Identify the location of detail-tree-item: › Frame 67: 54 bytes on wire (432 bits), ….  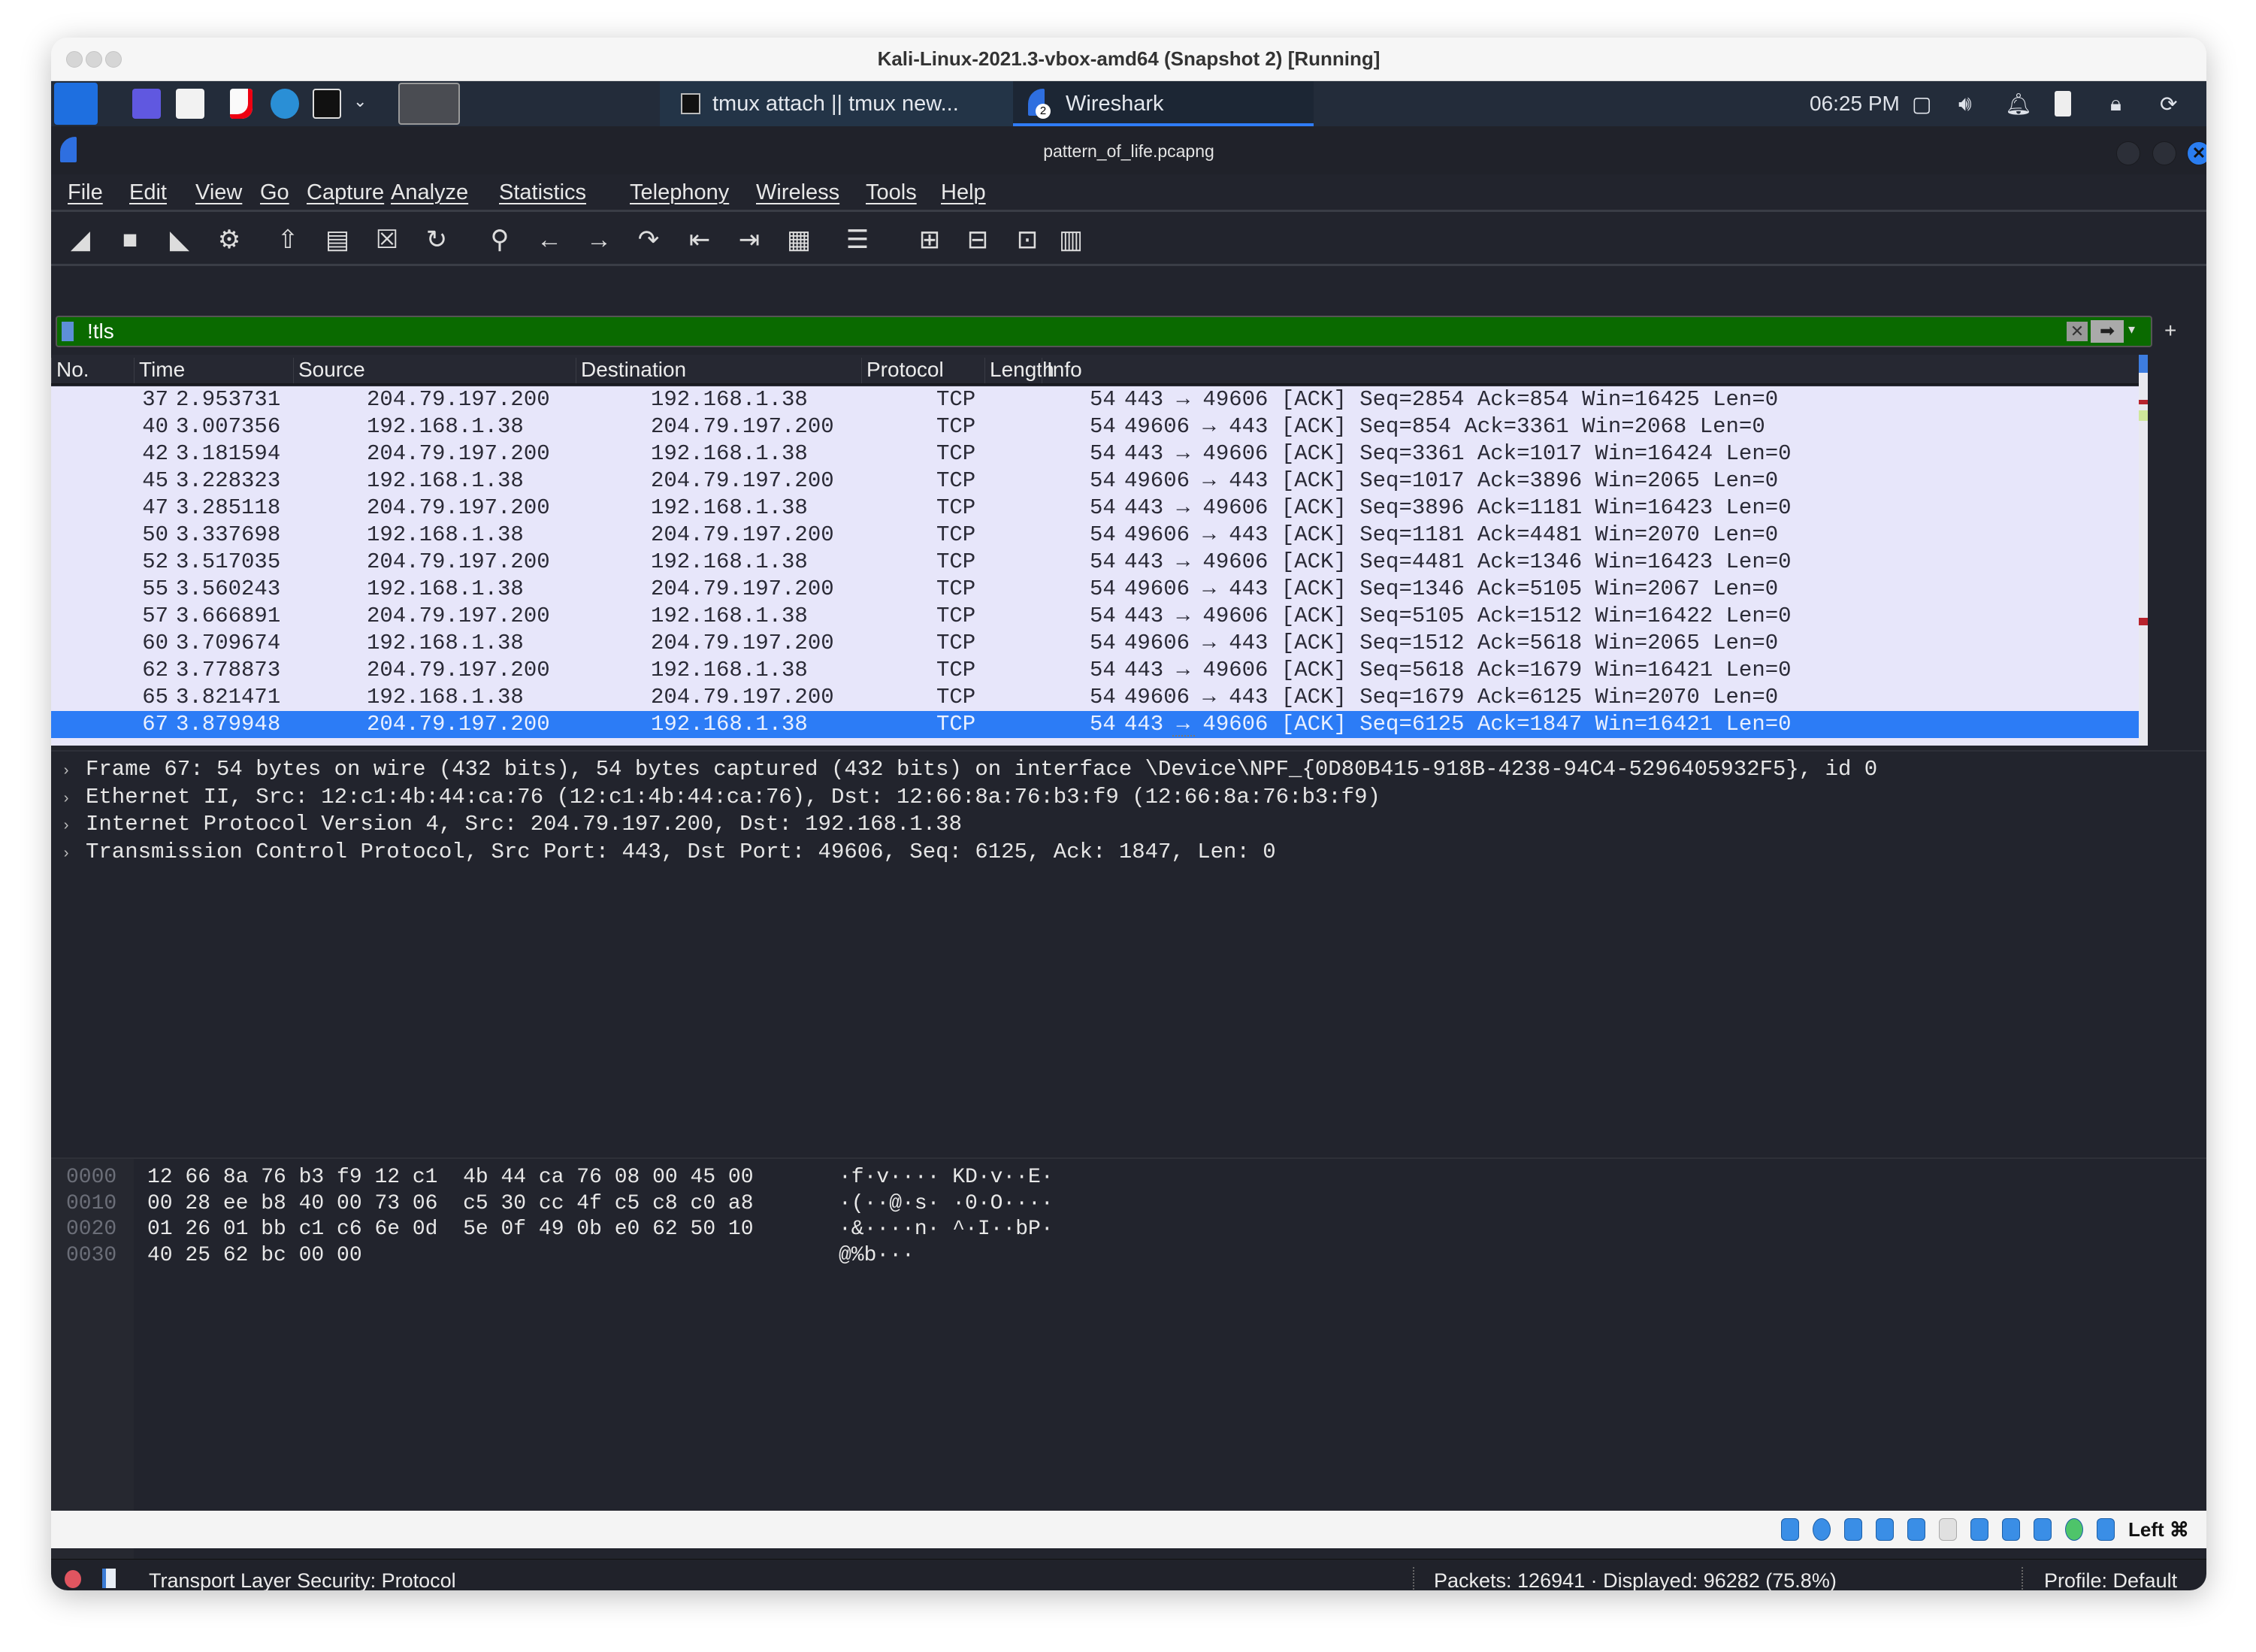
(969, 769).